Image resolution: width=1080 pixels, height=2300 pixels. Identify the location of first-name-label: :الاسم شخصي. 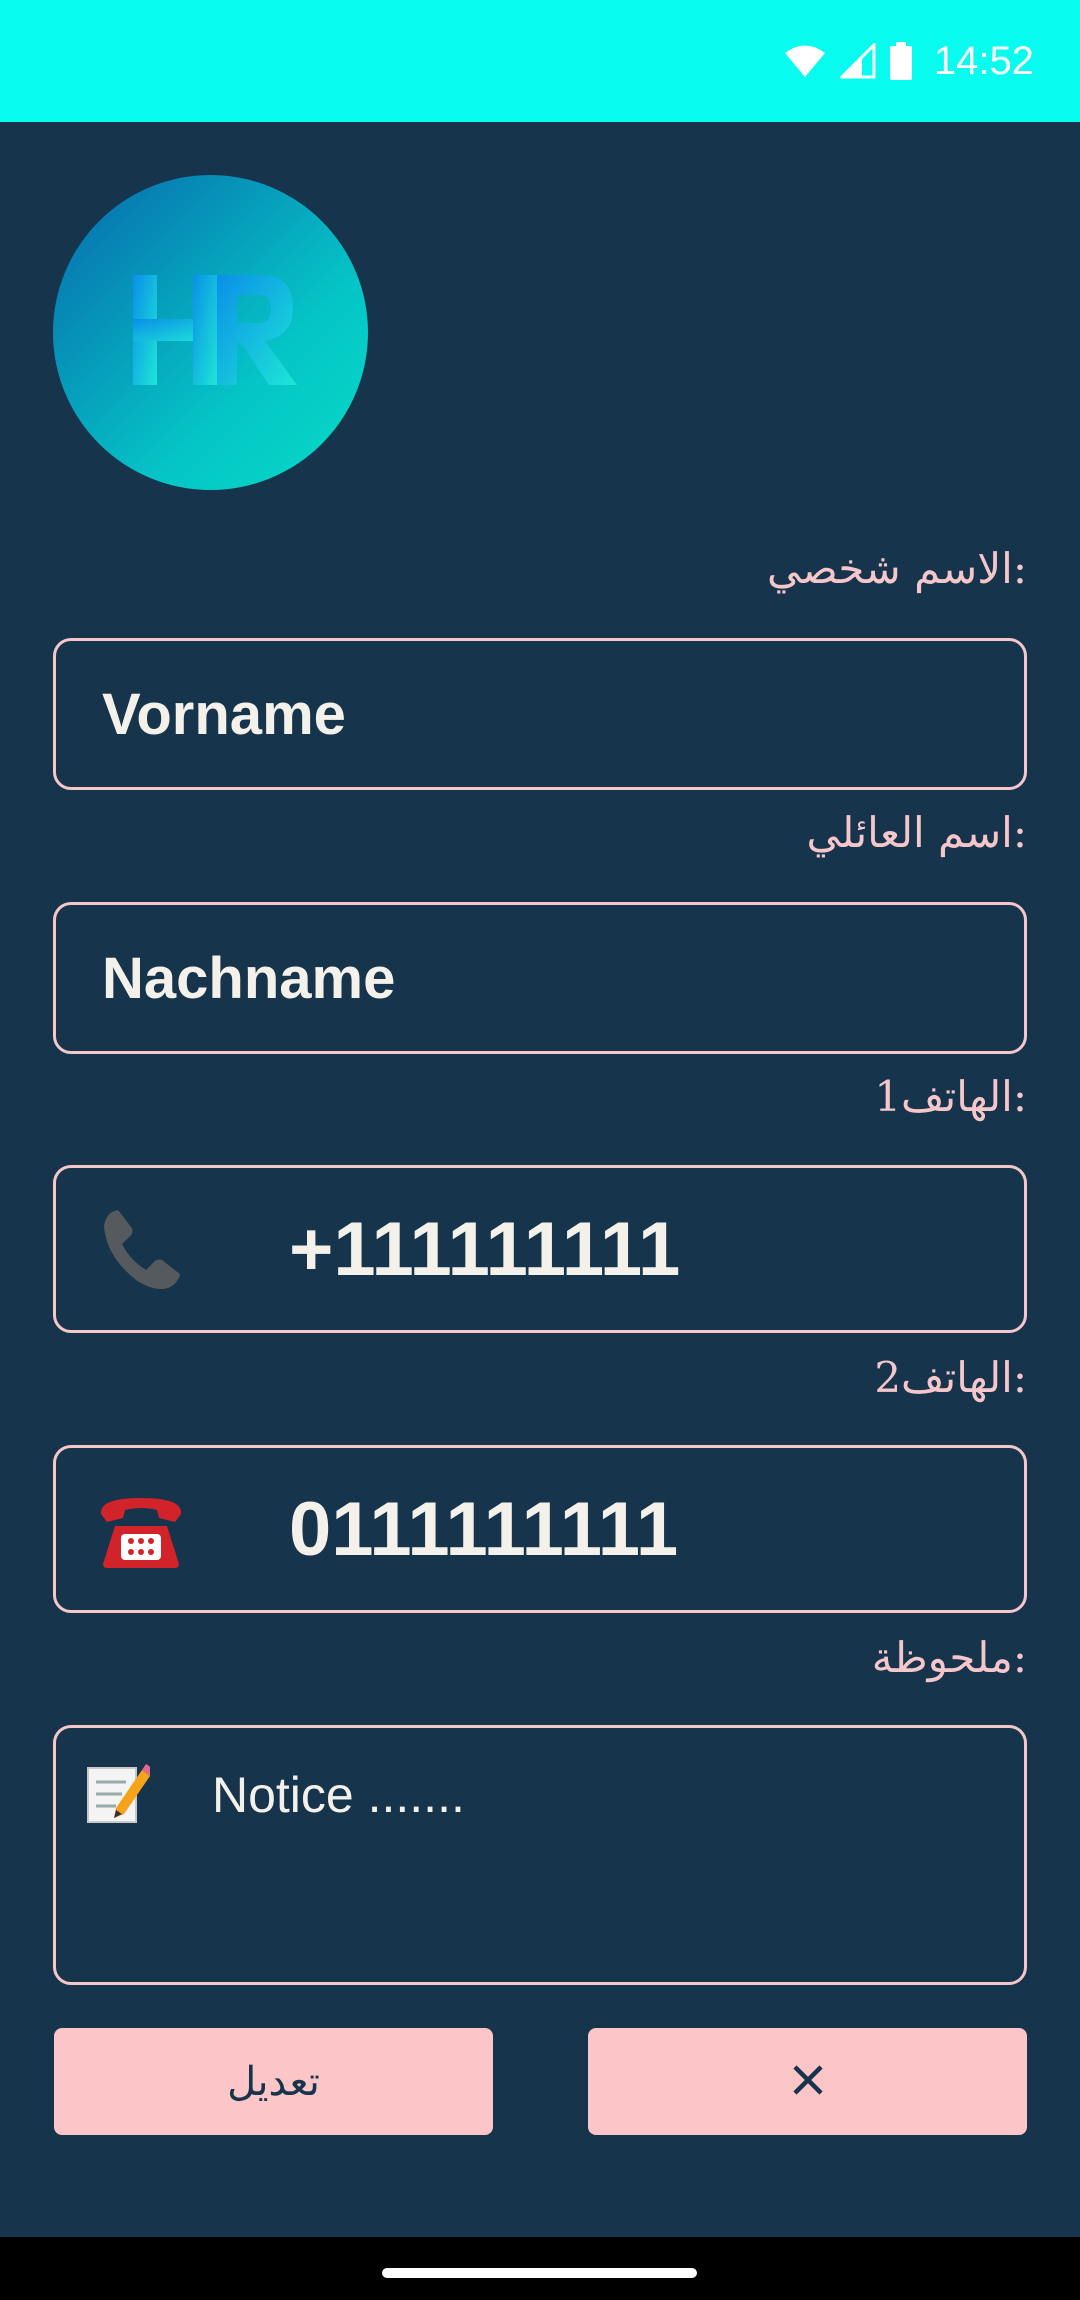
(897, 568).